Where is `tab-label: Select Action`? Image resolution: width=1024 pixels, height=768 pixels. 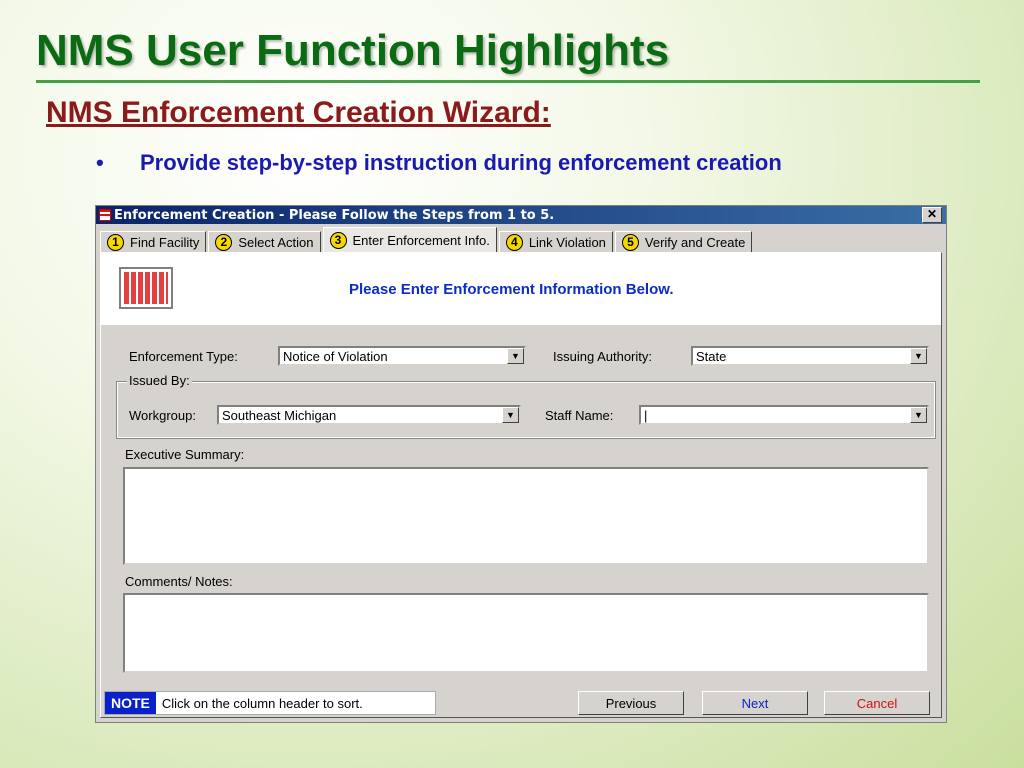
tab-label: Select Action is located at coordinates (276, 242).